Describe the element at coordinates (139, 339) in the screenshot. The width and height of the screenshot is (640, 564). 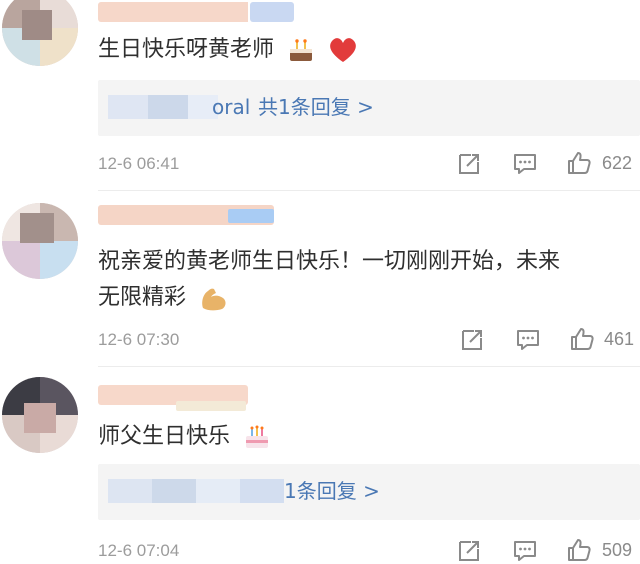
I see `timestamp: 12-6 07:30` at that location.